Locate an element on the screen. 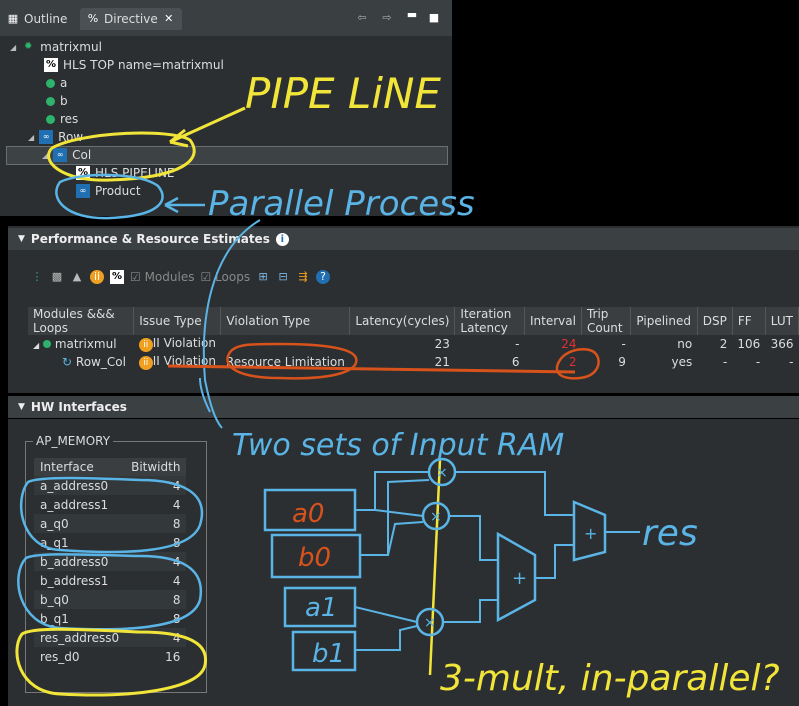 The image size is (799, 706). pipeline-arrow is located at coordinates (207, 125).